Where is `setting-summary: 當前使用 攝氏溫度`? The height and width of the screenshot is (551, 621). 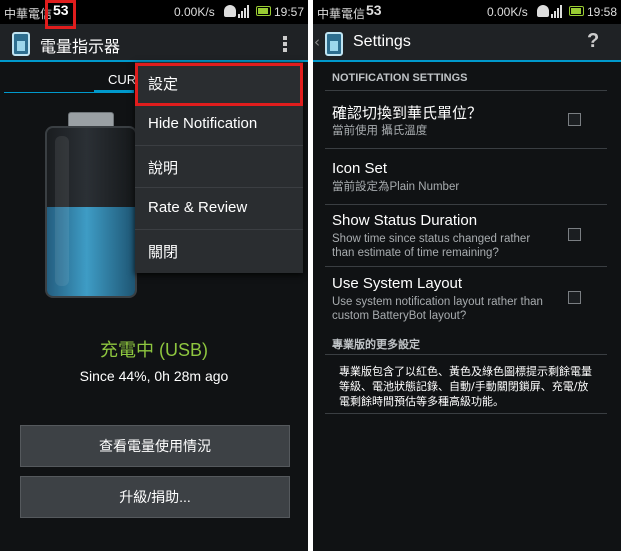
setting-summary: 當前使用 攝氏溫度 is located at coordinates (380, 131).